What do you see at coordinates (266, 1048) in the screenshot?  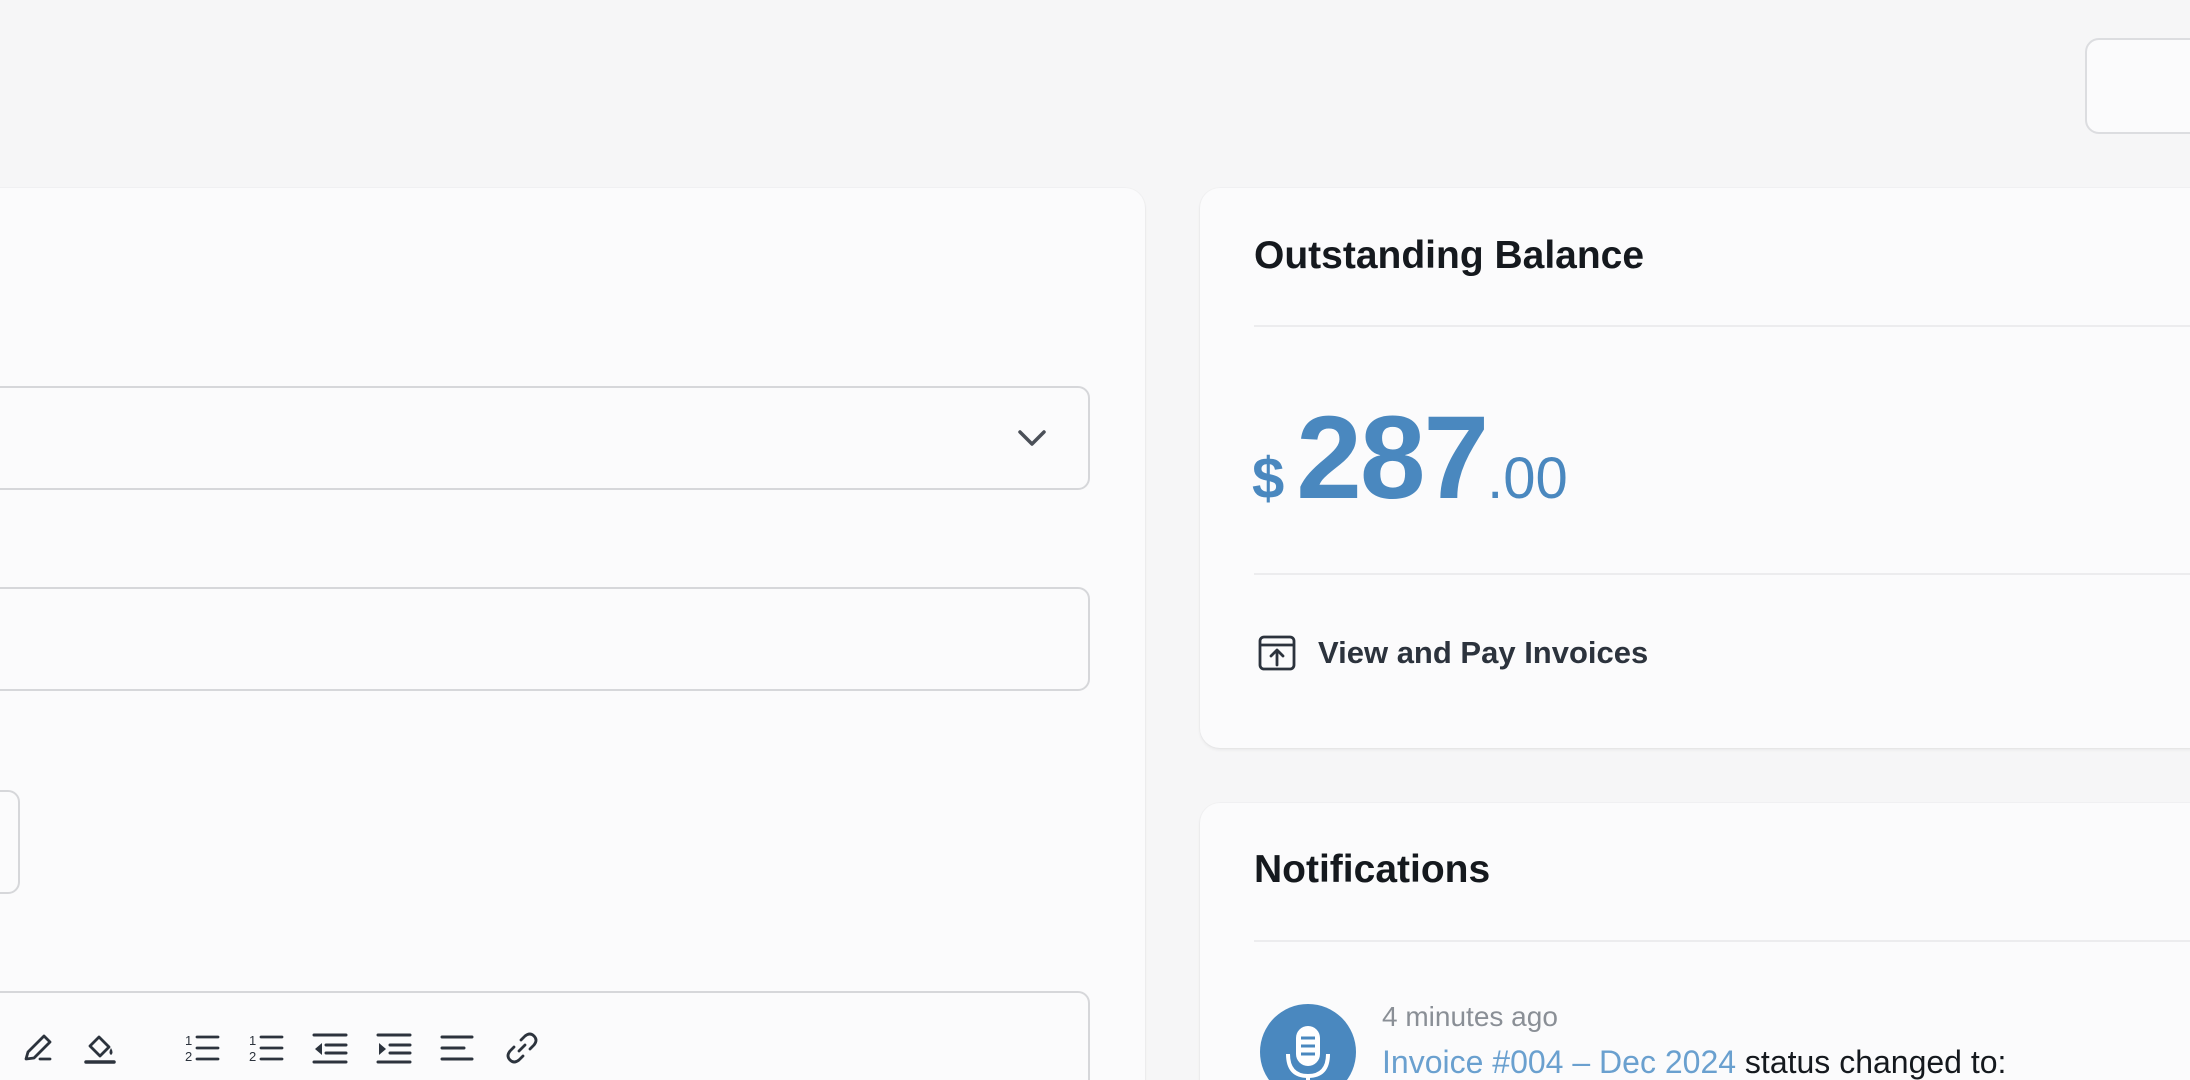 I see `ordered-list-alt-icon: 1 2` at bounding box center [266, 1048].